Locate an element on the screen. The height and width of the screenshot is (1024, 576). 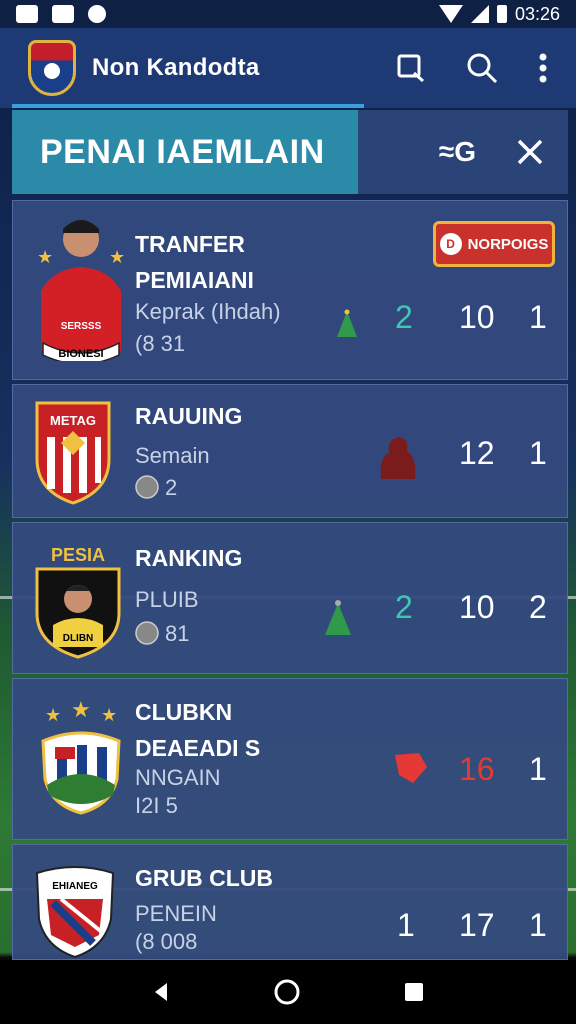
notification-icon is located at coordinates (27, 14).